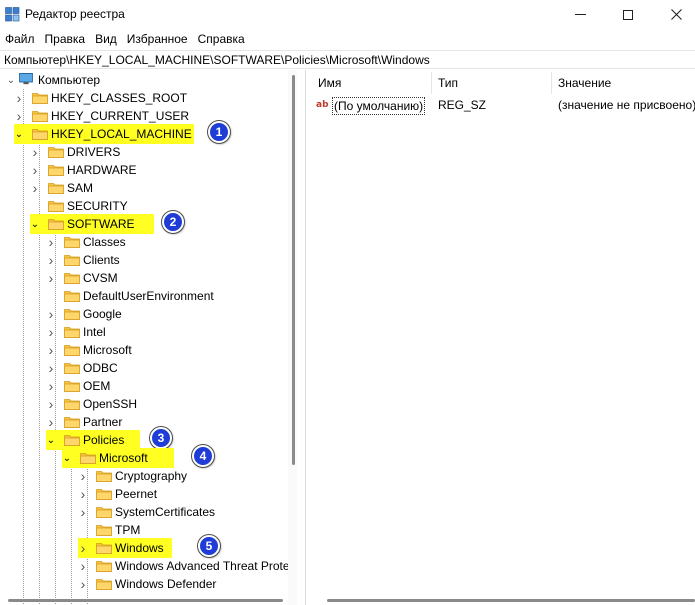 The image size is (695, 605). Describe the element at coordinates (379, 106) in the screenshot. I see `value-name: (По умолчанию)` at that location.